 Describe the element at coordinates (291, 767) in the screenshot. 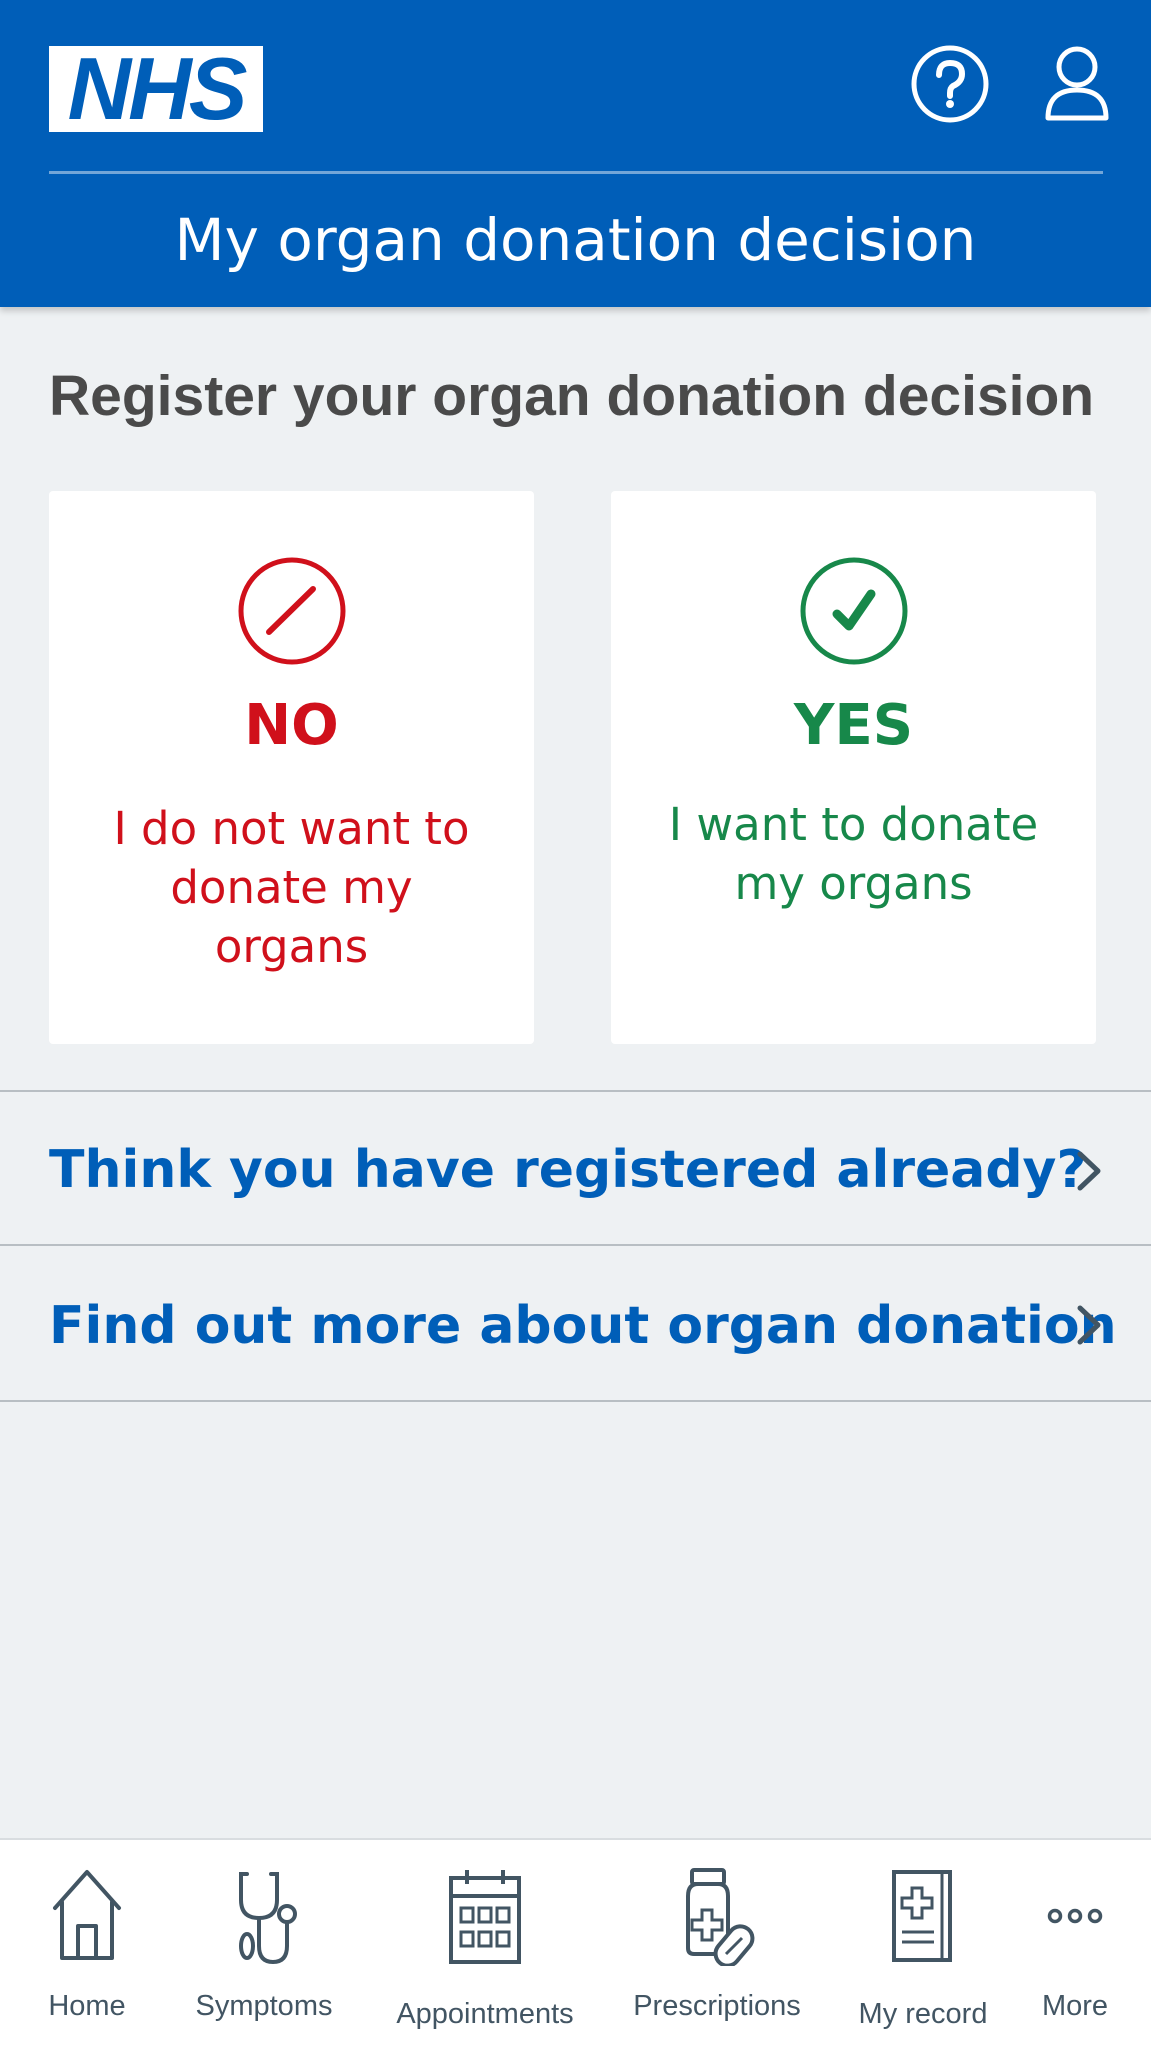

I see `decision-no-card: NO I do not want to donate my organs` at that location.